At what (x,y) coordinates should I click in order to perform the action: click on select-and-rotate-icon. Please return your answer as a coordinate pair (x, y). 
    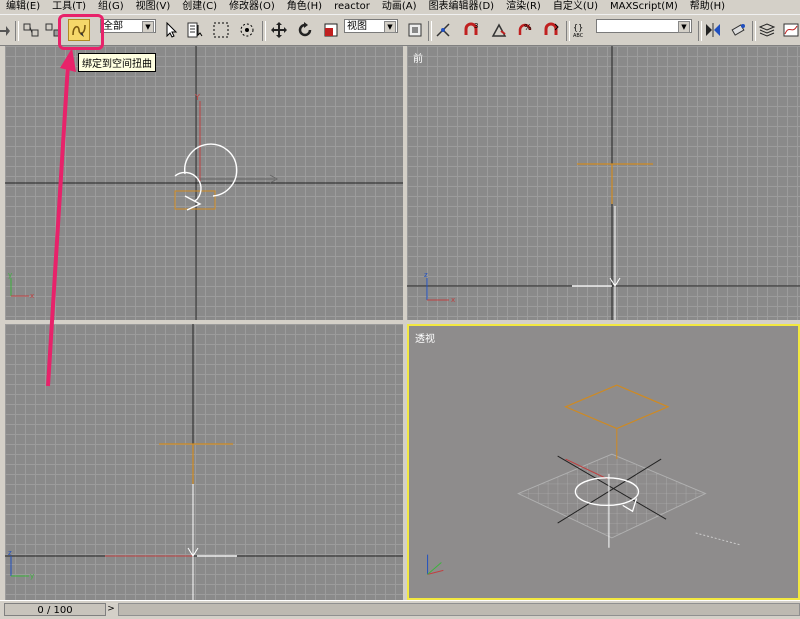
    Looking at the image, I should click on (305, 30).